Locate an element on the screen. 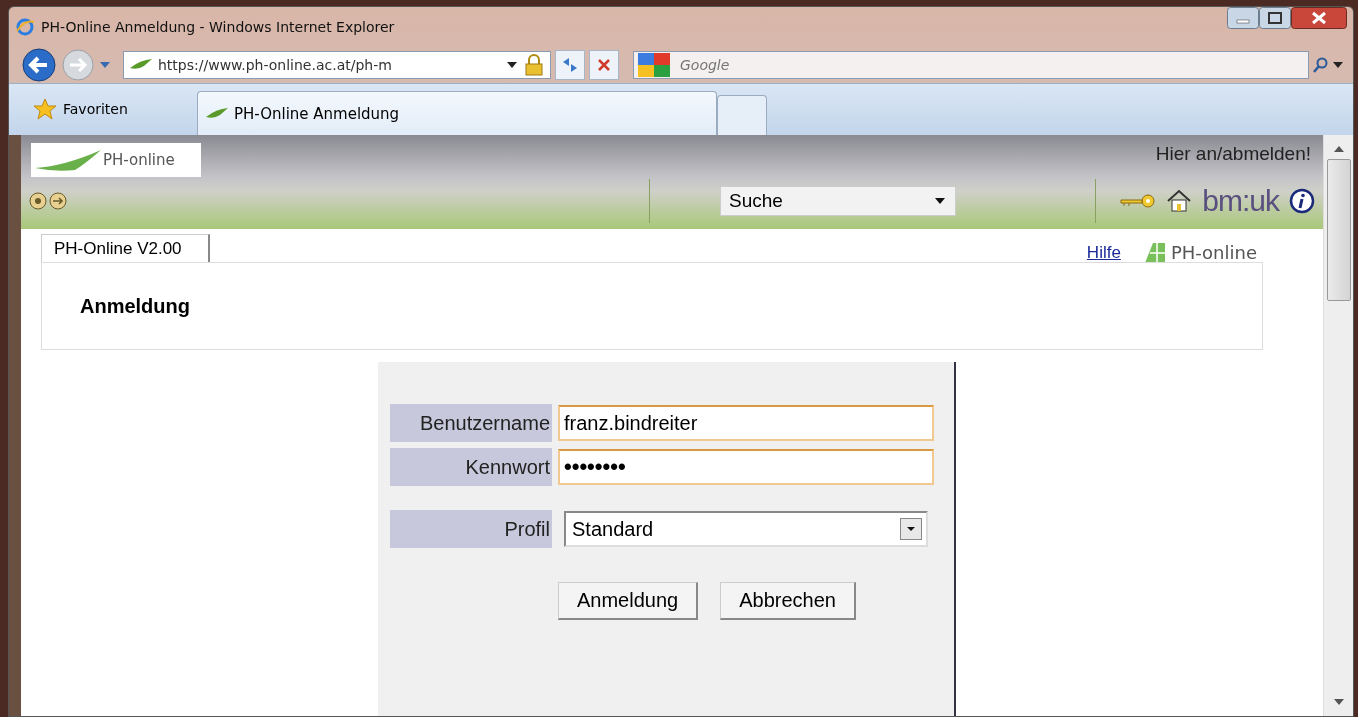 The image size is (1358, 717). scroll-thumb is located at coordinates (1338, 230).